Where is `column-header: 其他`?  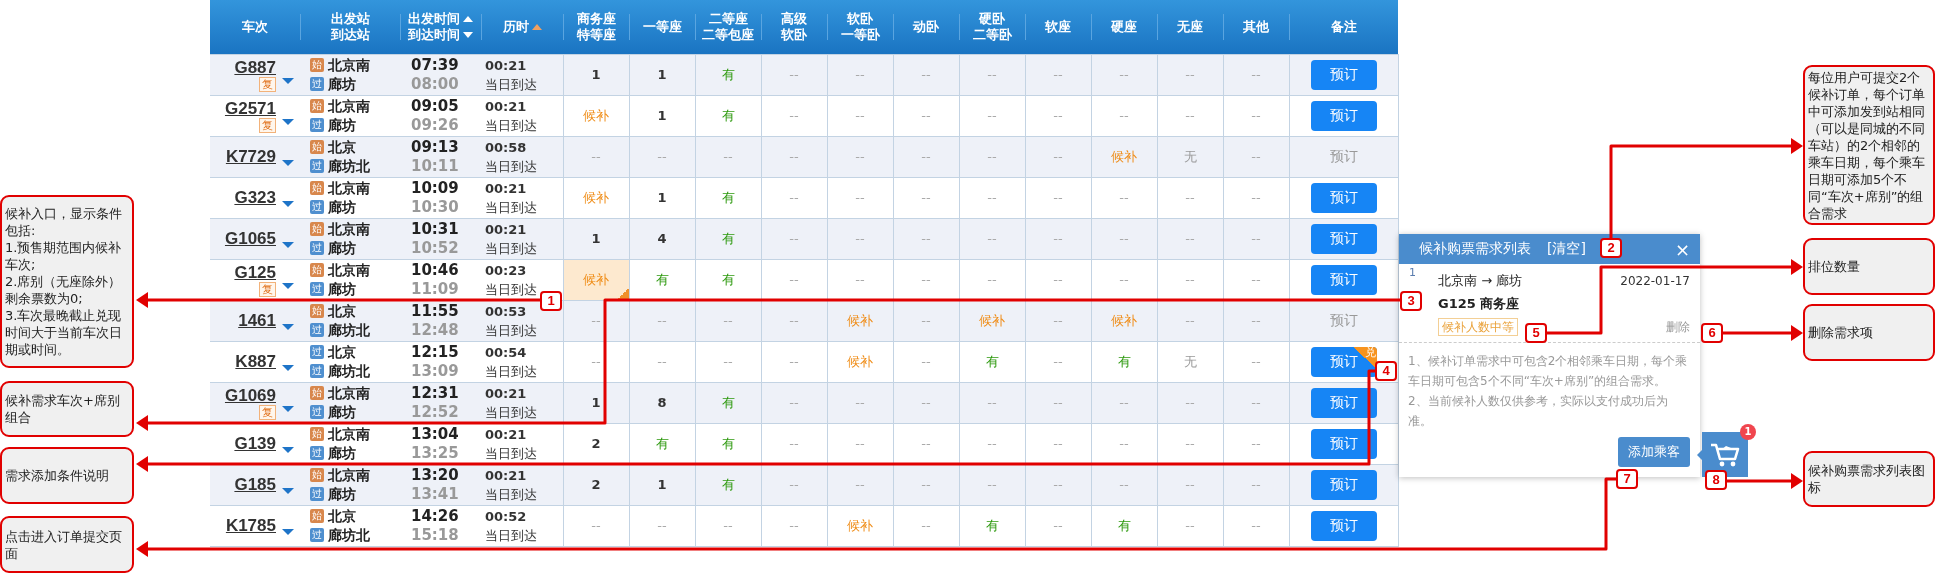
column-header: 其他 is located at coordinates (1256, 27).